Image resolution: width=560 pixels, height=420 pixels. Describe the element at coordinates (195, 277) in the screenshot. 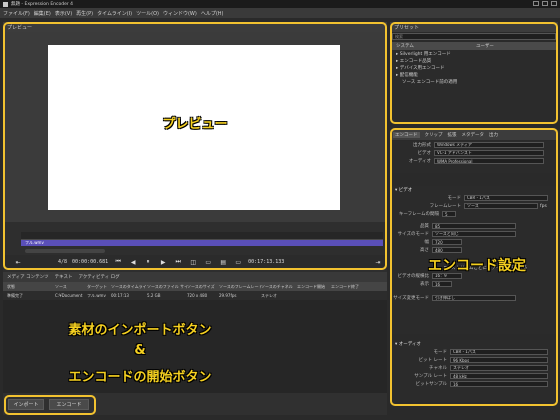

I see `media-tabs: メディア コンテンツ テキスト アクティビティ ログ` at that location.